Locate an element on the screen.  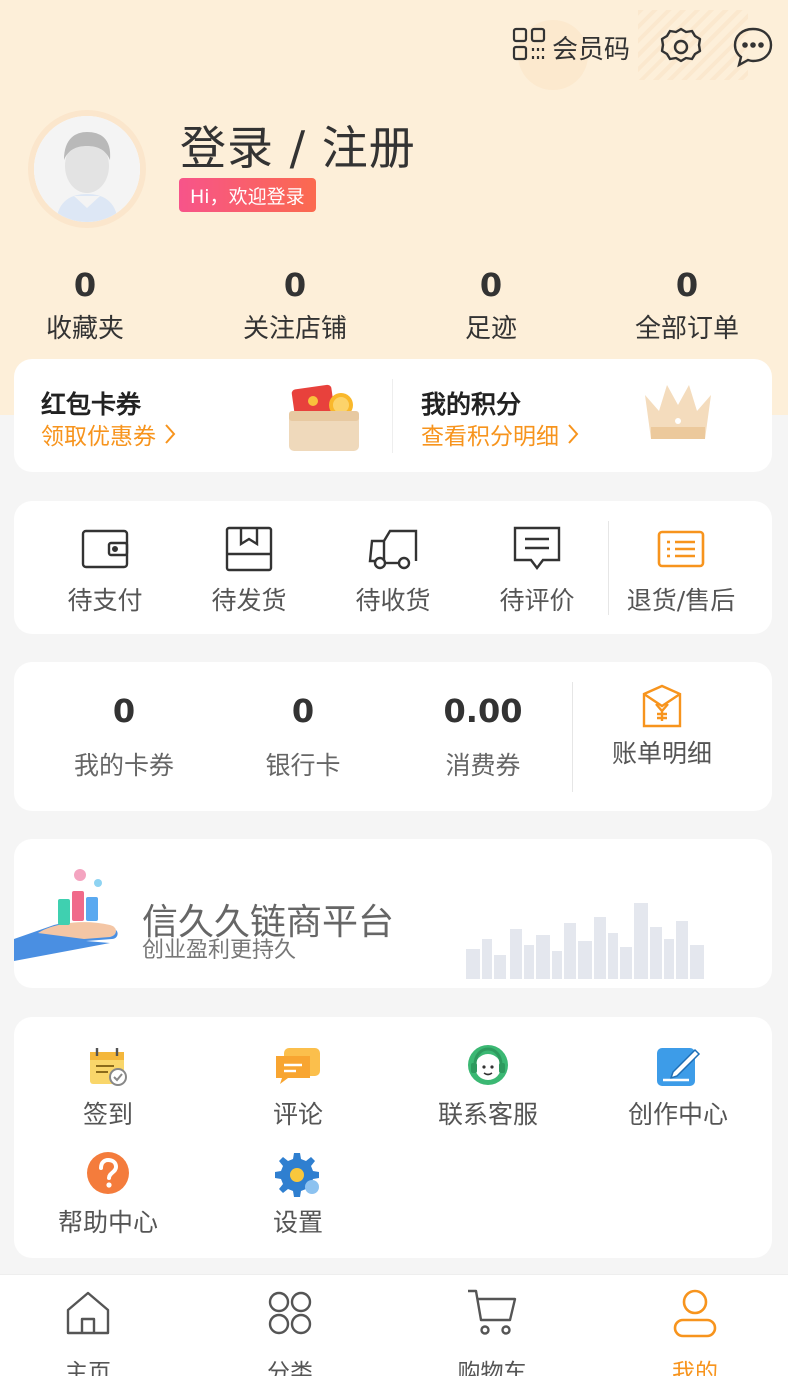
order-pending-receipt: 待收货 is located at coordinates (393, 570).